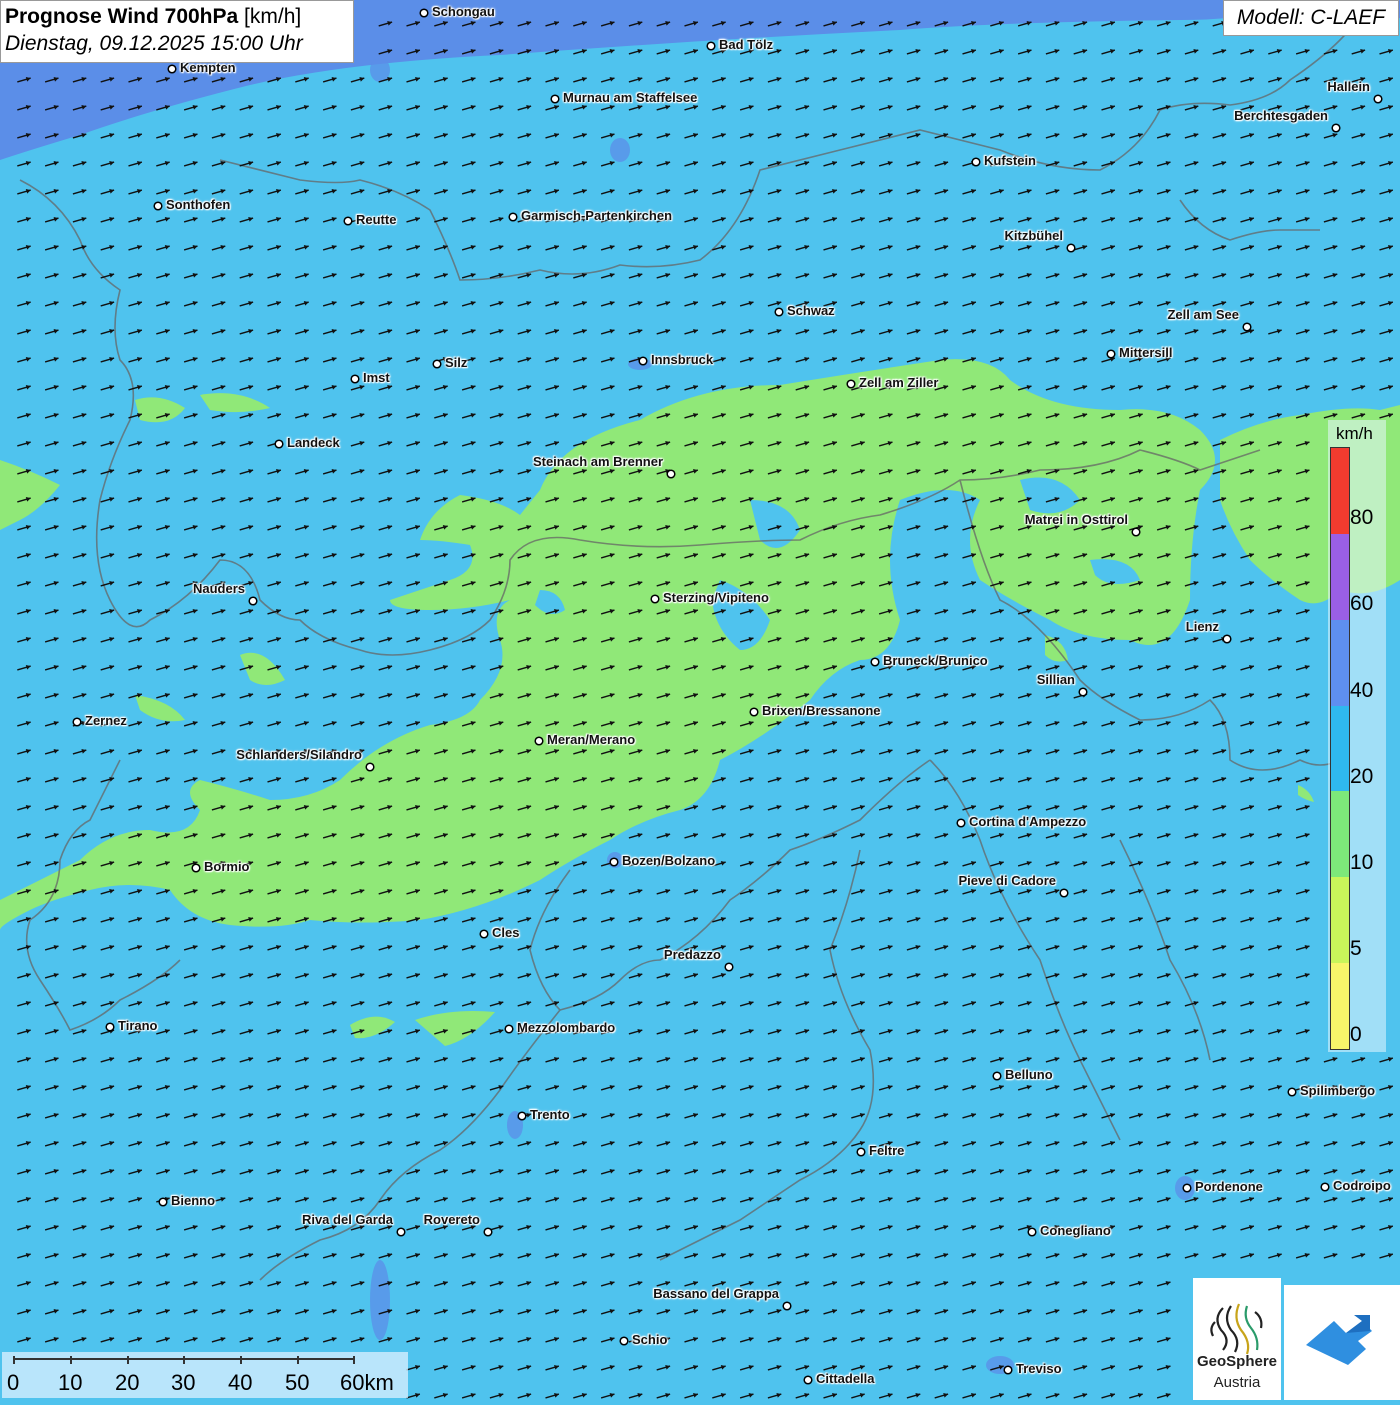 Image resolution: width=1400 pixels, height=1405 pixels. Describe the element at coordinates (1337, 1090) in the screenshot. I see `city-label: Spilimbergo` at that location.